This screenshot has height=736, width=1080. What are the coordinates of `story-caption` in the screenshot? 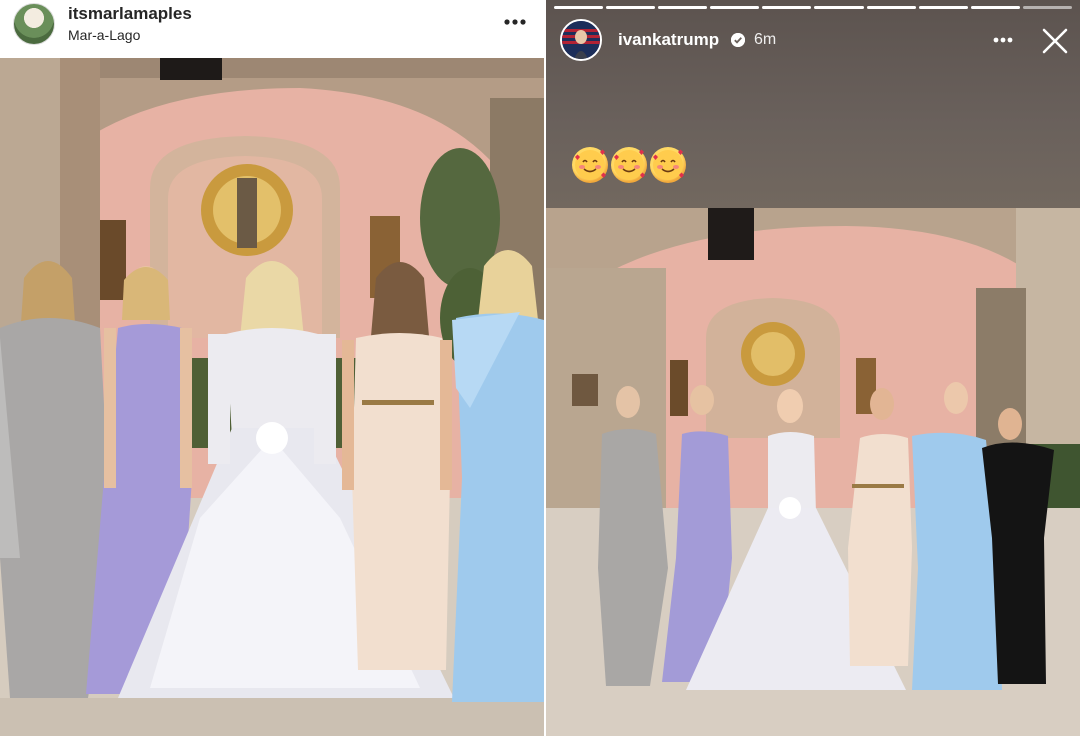 It's located at (630, 169).